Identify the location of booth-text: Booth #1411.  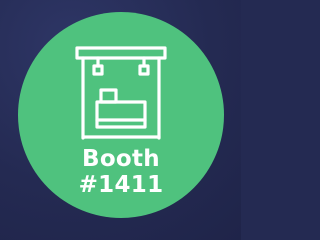
(121, 172).